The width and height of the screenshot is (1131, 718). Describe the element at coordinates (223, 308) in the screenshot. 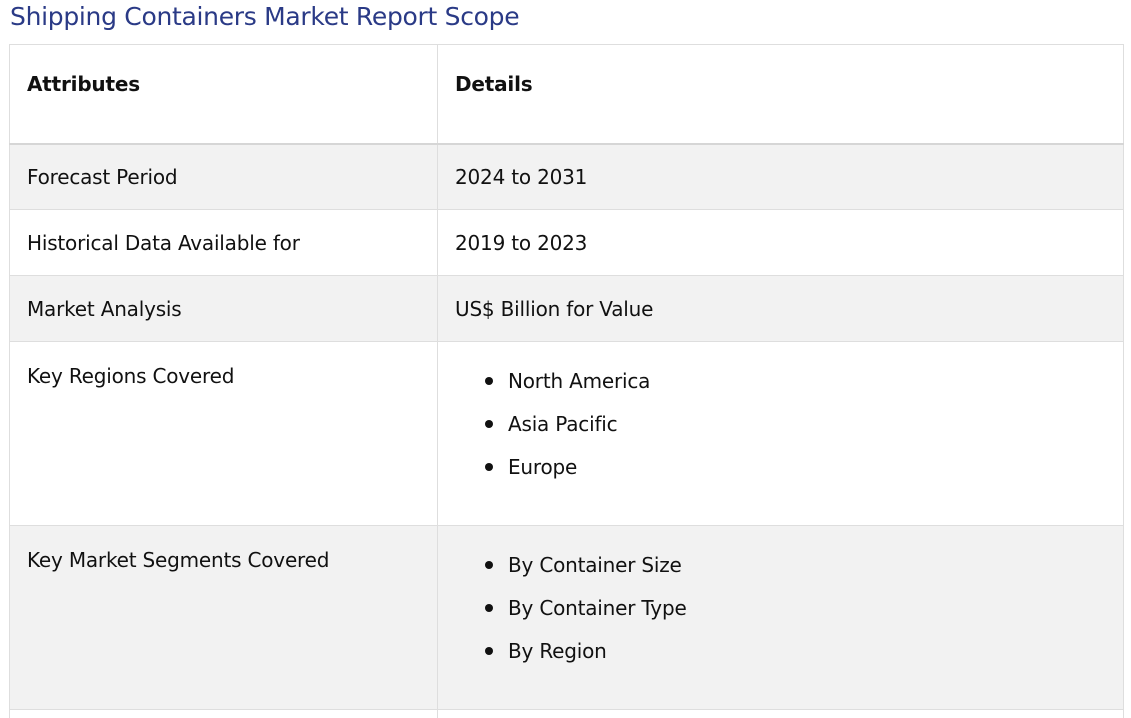

I see `attribute-cell: Market Analysis` at that location.